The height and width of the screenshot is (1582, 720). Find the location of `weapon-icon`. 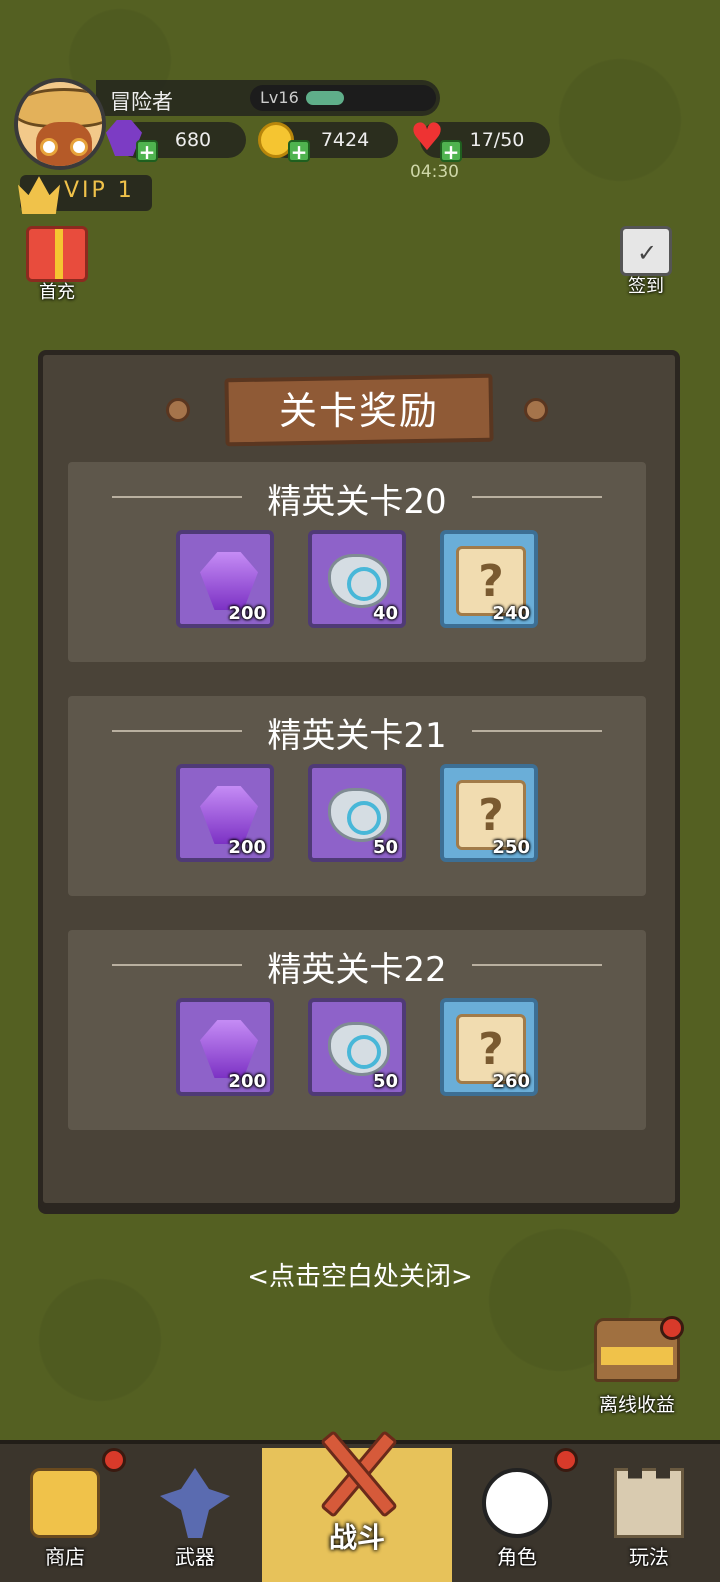

weapon-icon is located at coordinates (195, 1503).